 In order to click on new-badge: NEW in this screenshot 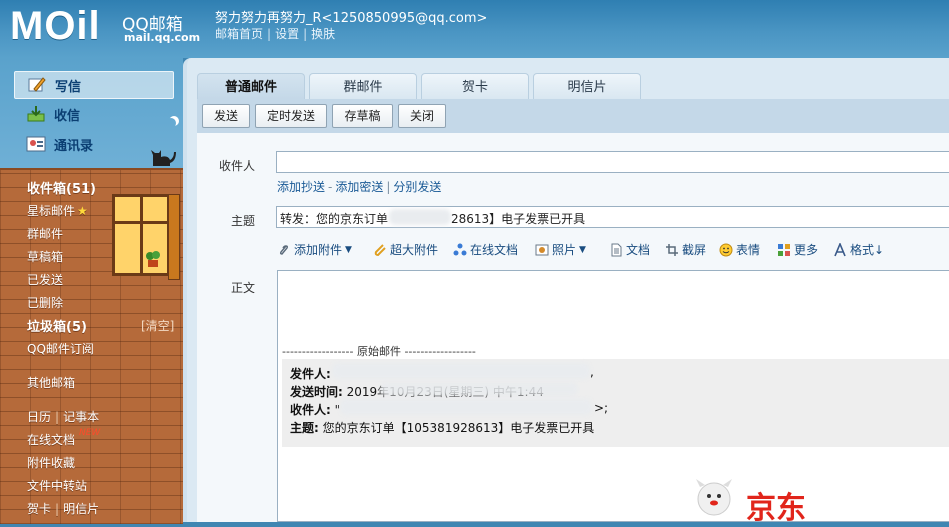, I will do `click(90, 433)`.